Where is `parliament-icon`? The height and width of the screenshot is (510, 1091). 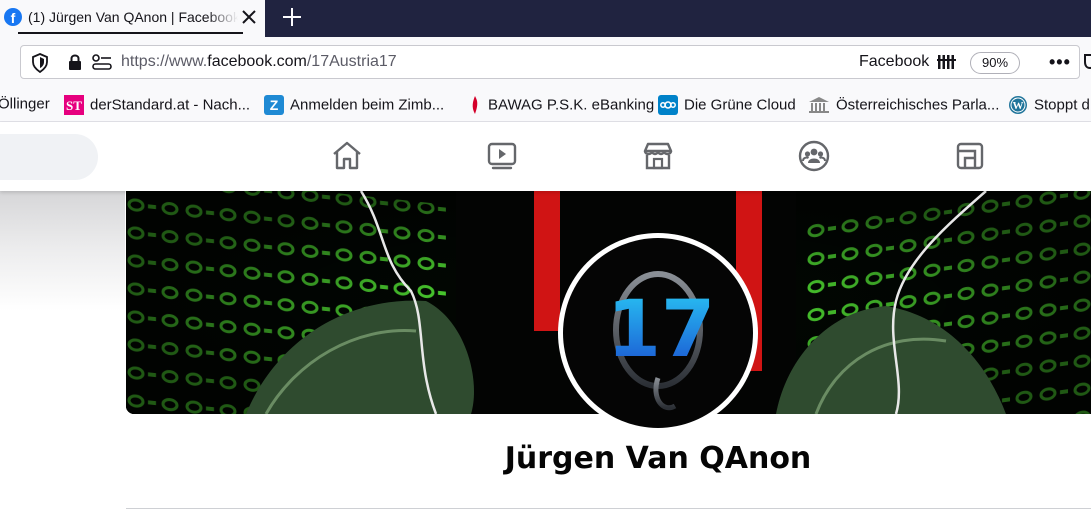
parliament-icon is located at coordinates (819, 105).